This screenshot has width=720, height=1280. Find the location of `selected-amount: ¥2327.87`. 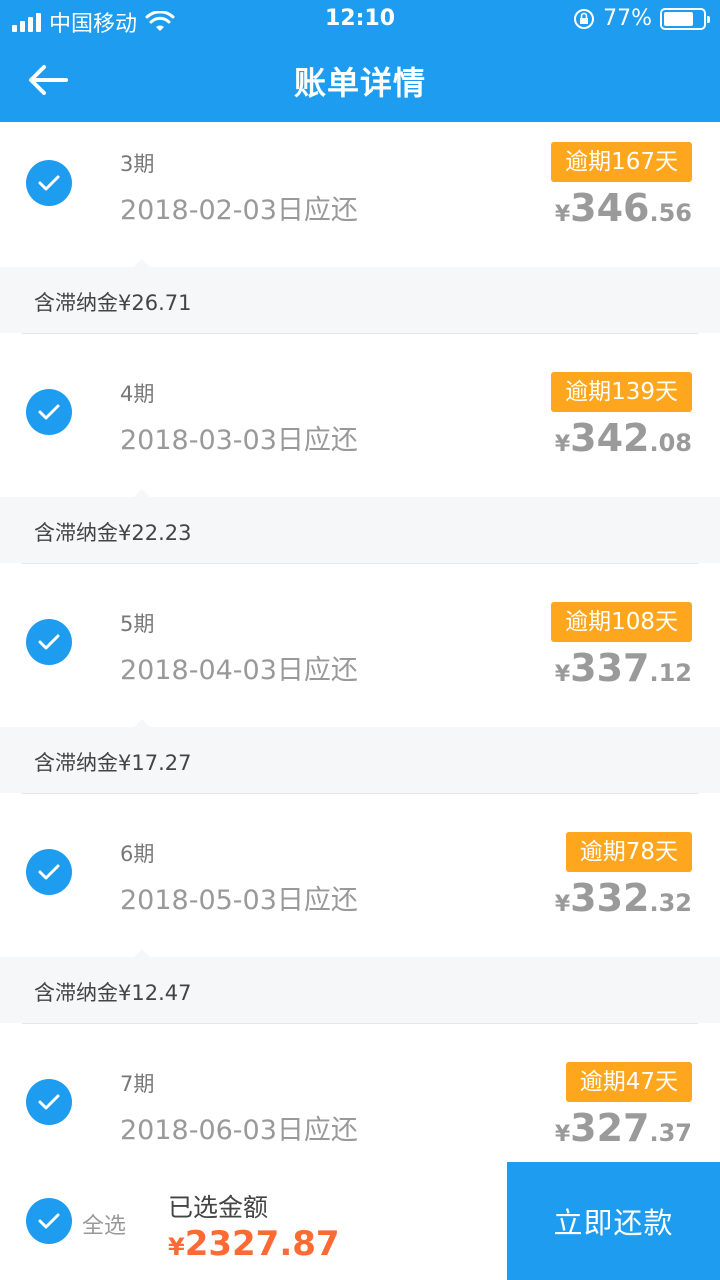

selected-amount: ¥2327.87 is located at coordinates (254, 1244).